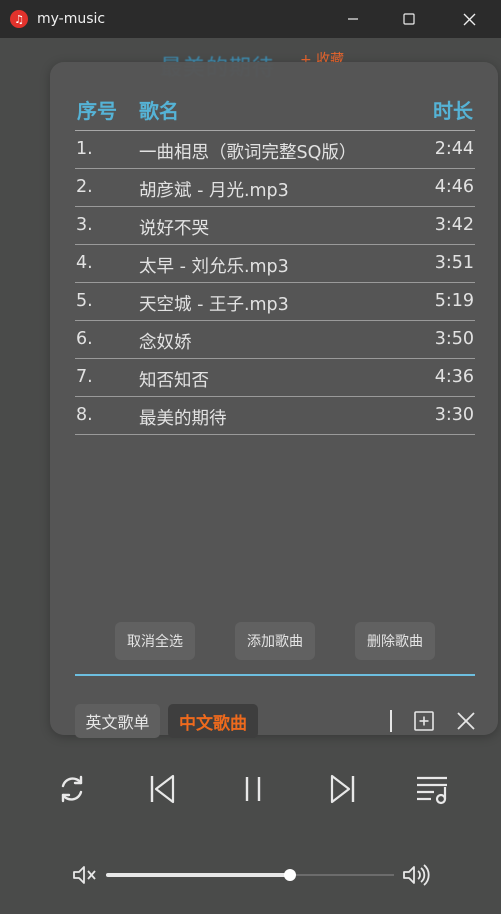 The image size is (501, 914). I want to click on song-name: 最美的期待, so click(183, 419).